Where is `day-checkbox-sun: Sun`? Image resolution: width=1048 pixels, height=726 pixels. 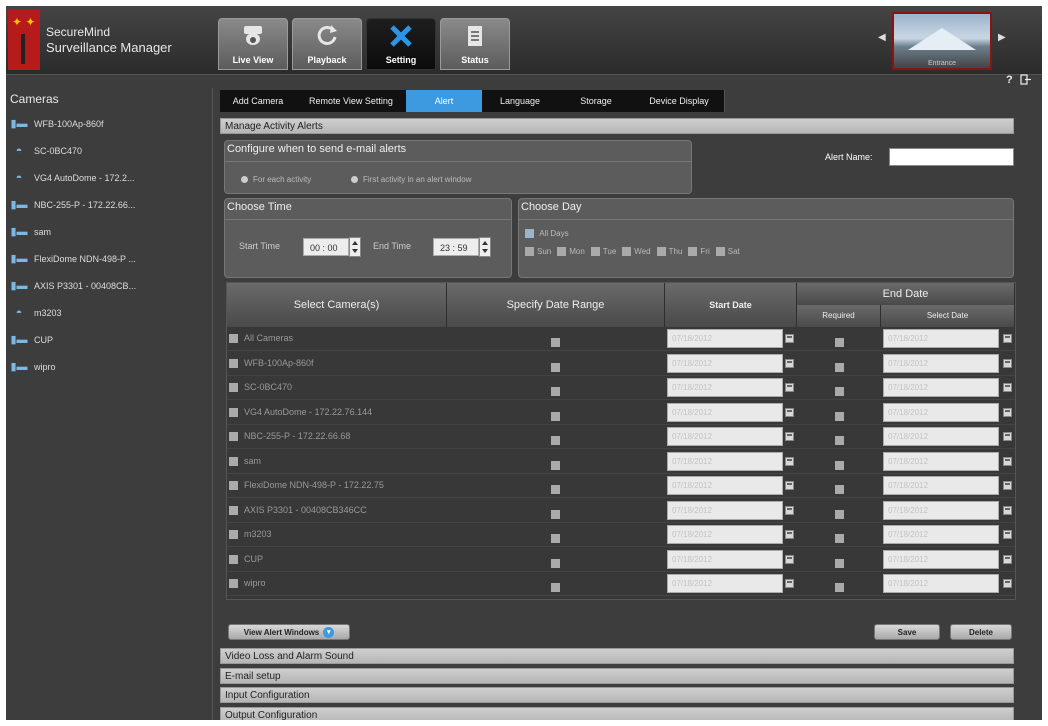 day-checkbox-sun: Sun is located at coordinates (541, 252).